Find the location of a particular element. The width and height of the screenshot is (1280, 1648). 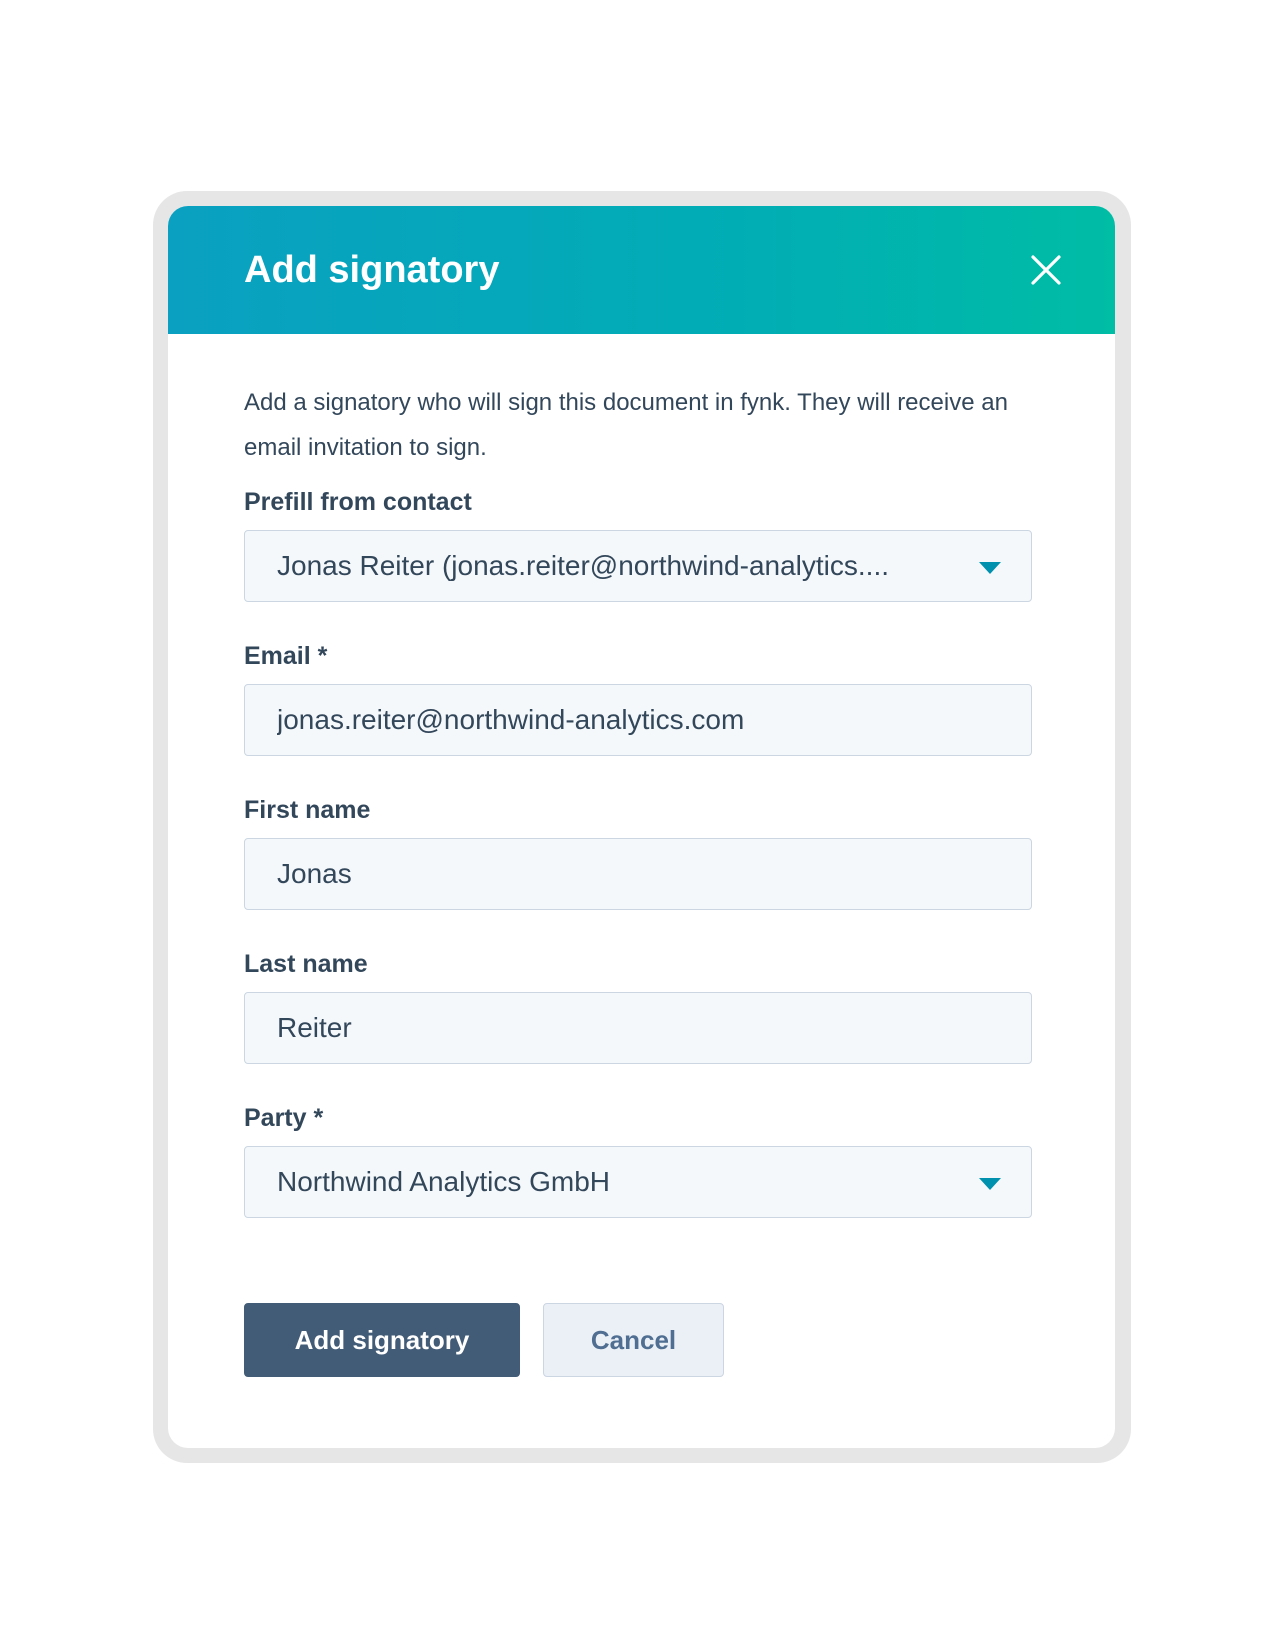

first-name-field is located at coordinates (637, 874).